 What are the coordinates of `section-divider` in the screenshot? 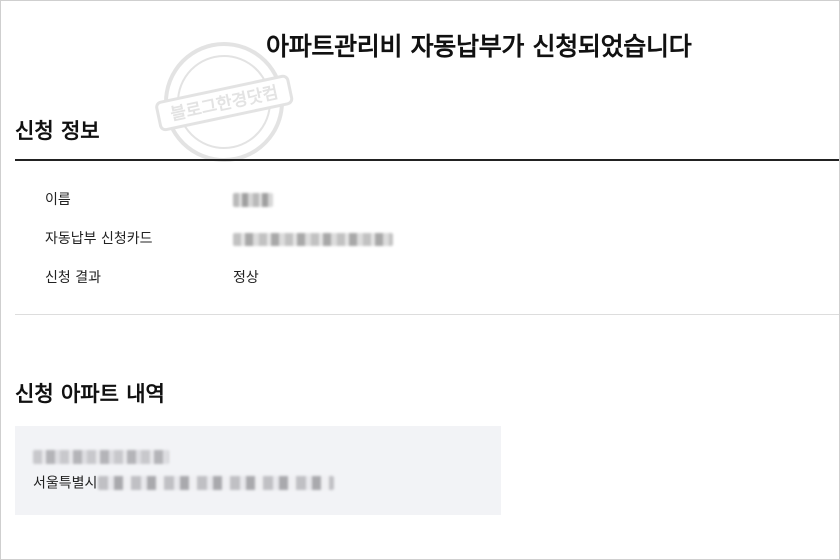 It's located at (427, 160).